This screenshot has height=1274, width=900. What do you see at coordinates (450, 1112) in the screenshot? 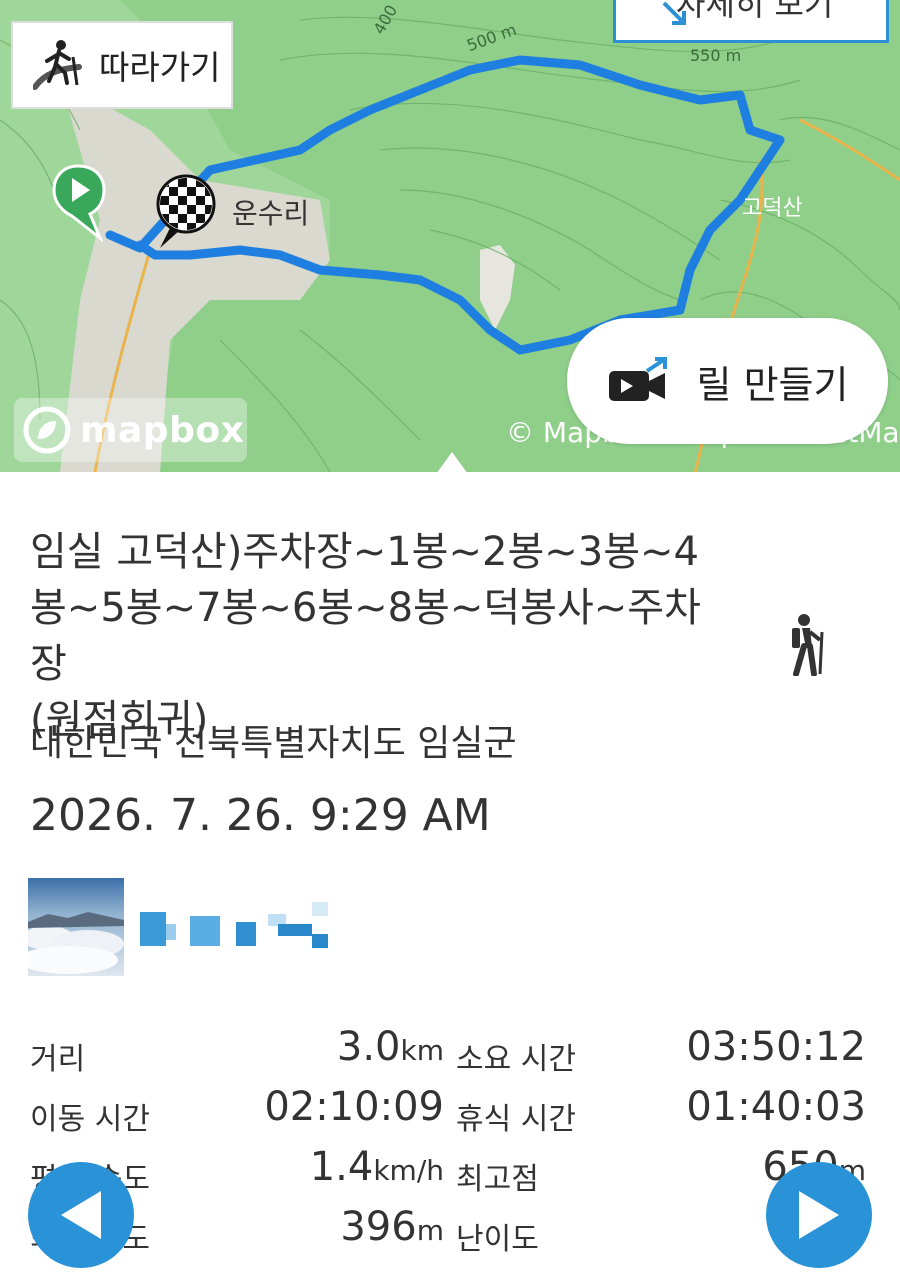
I see `stats-row: 이동 시간 02:10:09 휴식 시간 01:40:03` at bounding box center [450, 1112].